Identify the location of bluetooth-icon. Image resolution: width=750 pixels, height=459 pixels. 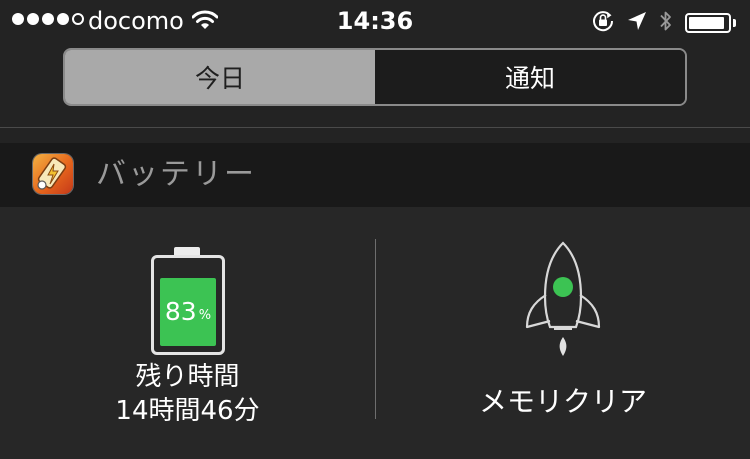
(666, 23).